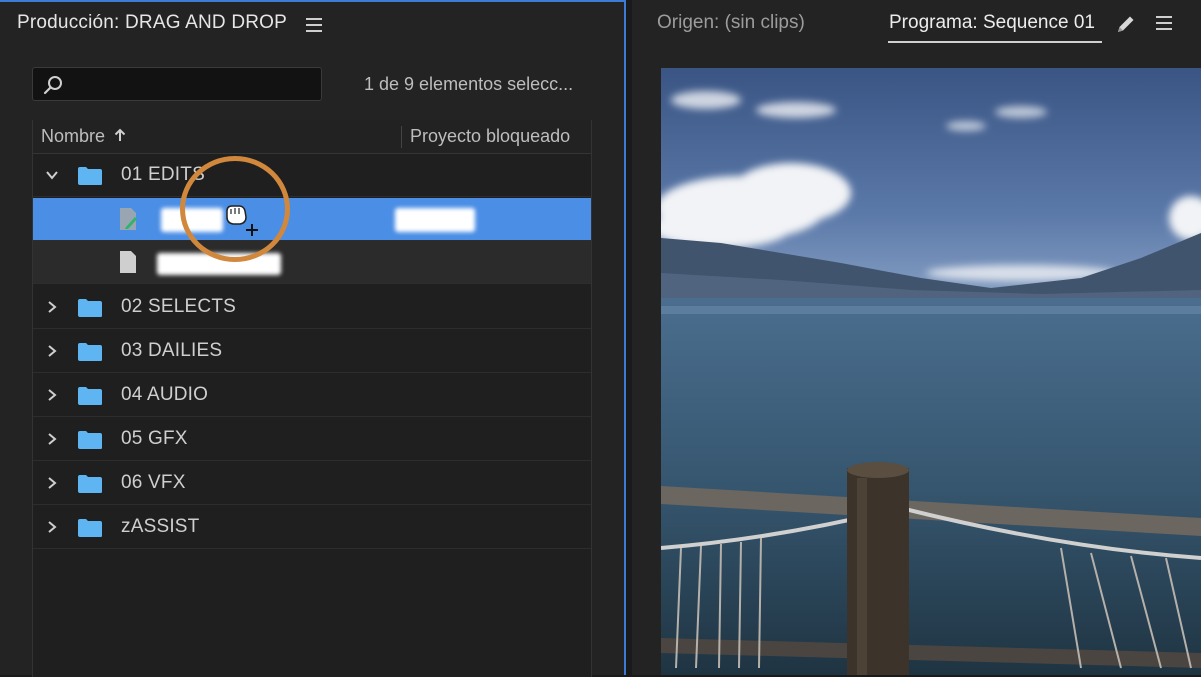 This screenshot has width=1201, height=677. What do you see at coordinates (312, 351) in the screenshot?
I see `folder-row-03-dailies: 03 DAILIES` at bounding box center [312, 351].